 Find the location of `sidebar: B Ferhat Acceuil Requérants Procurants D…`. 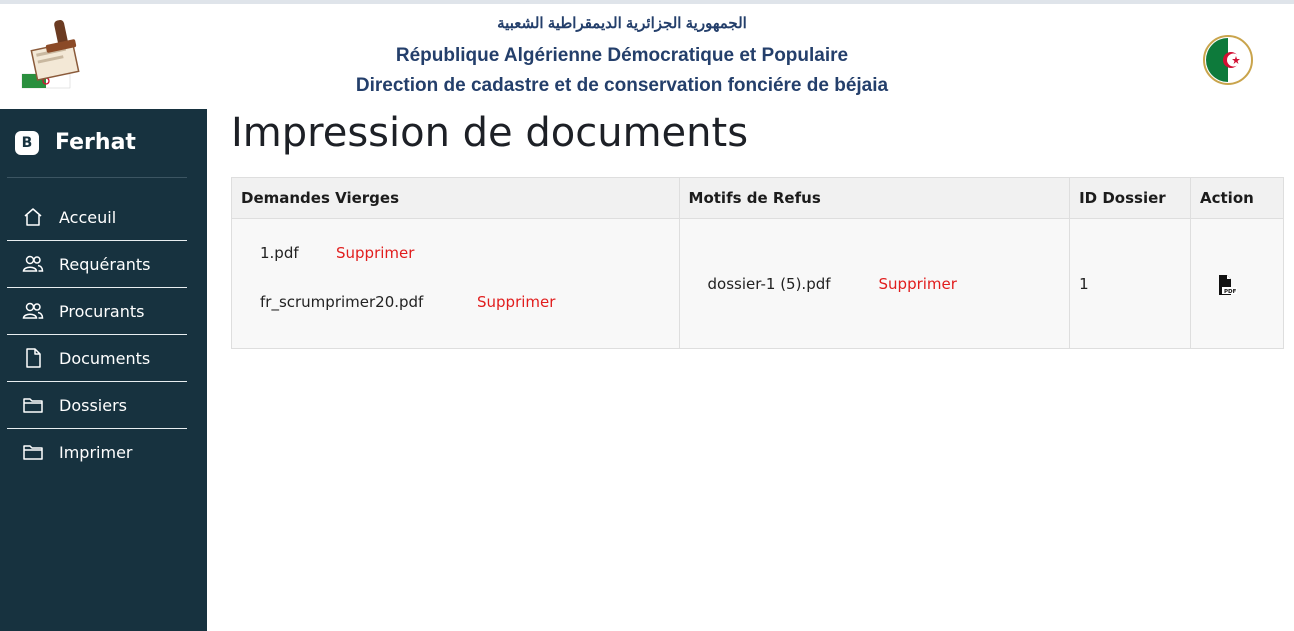

sidebar: B Ferhat Acceuil Requérants Procurants D… is located at coordinates (103, 370).